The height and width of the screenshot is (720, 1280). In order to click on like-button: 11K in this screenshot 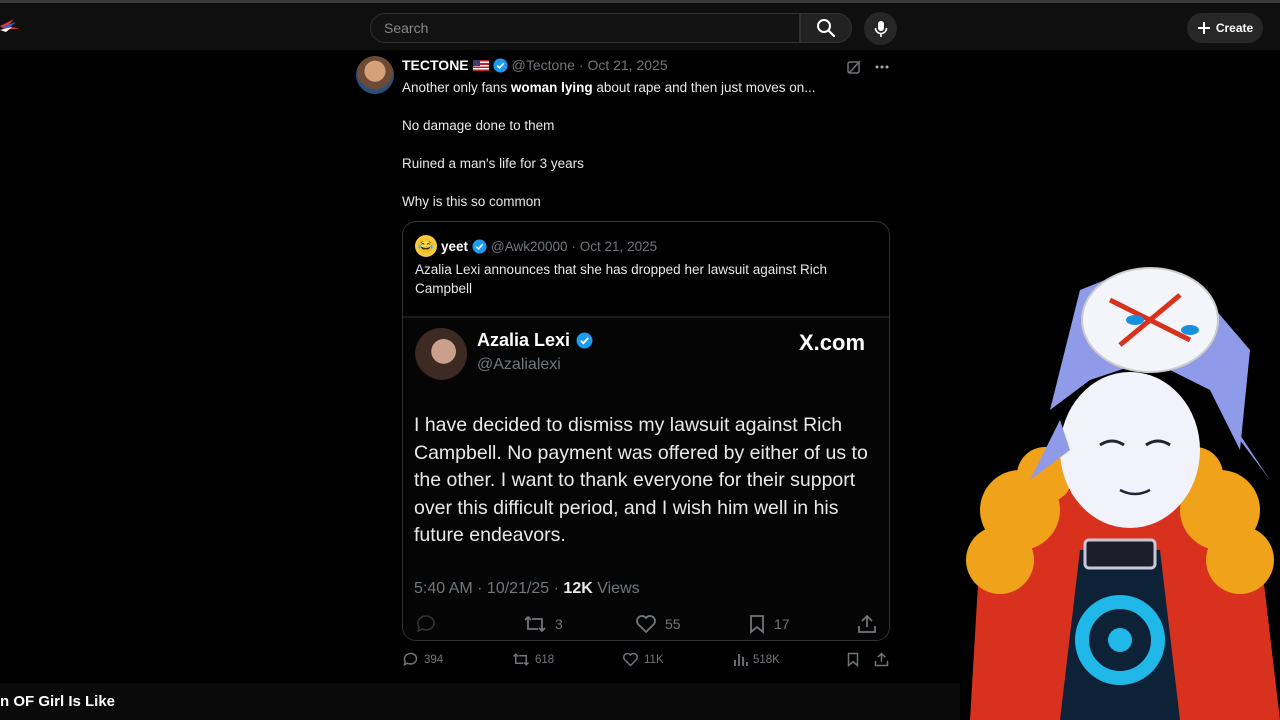, I will do `click(643, 659)`.